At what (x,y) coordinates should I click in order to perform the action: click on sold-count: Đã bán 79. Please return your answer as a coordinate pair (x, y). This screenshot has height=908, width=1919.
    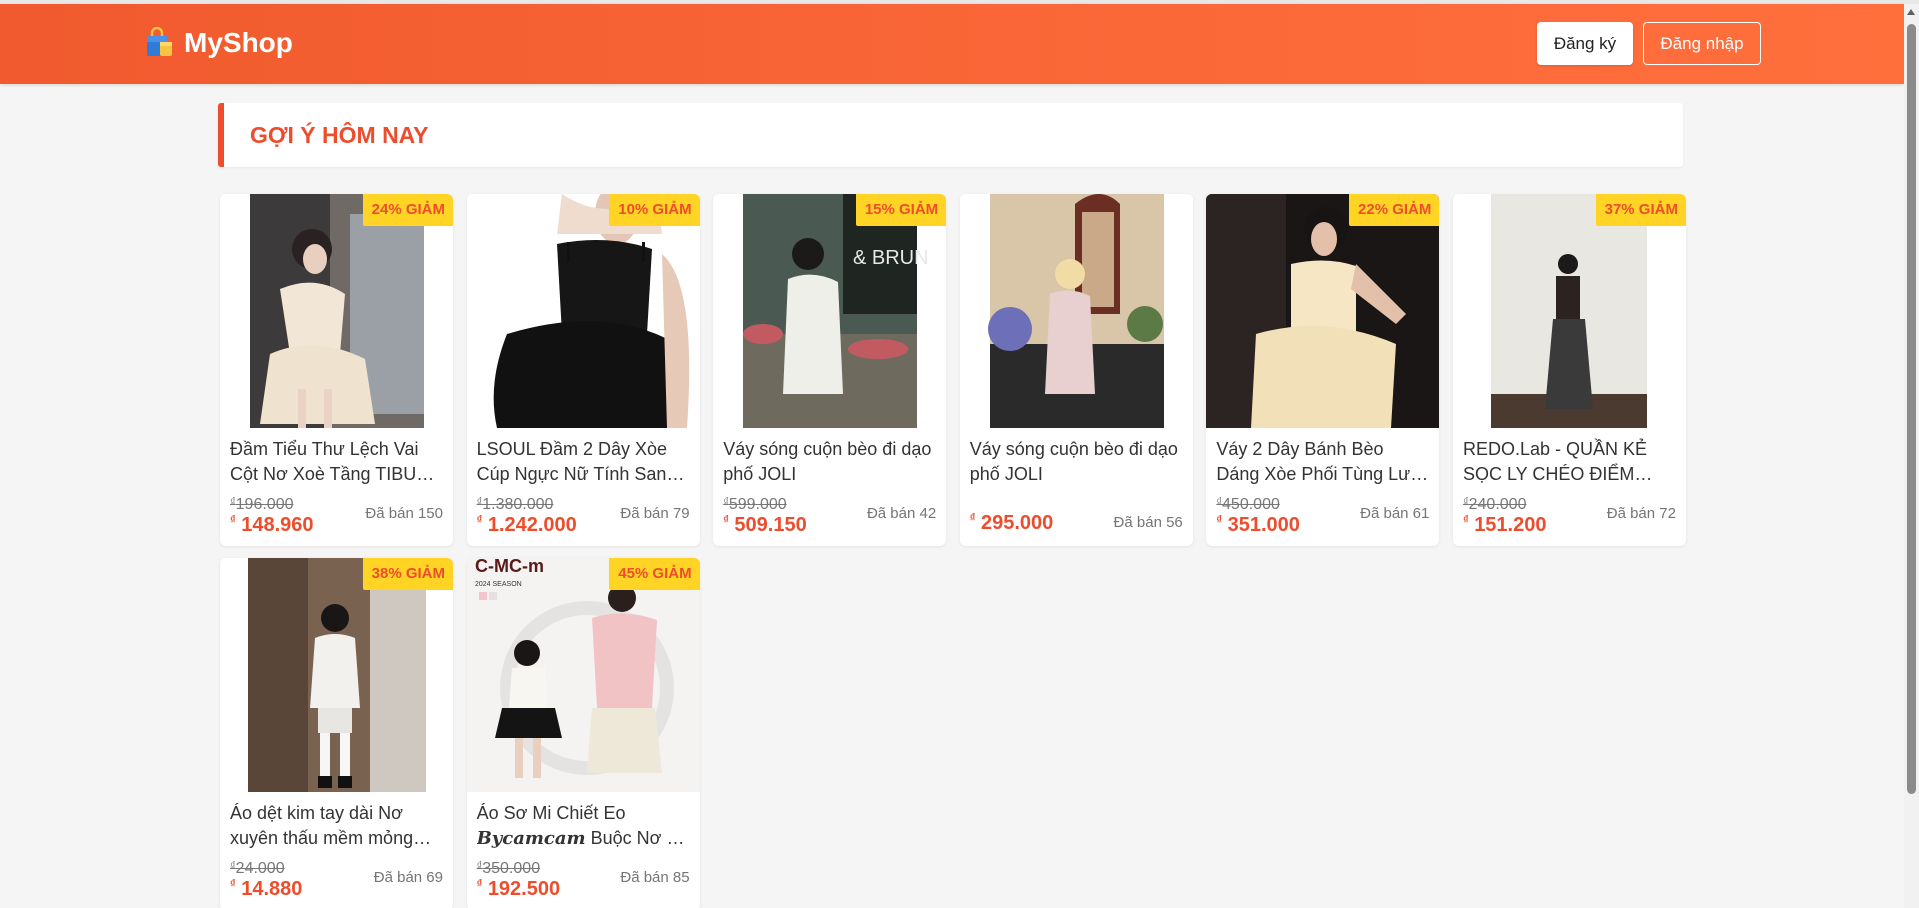
    Looking at the image, I should click on (655, 513).